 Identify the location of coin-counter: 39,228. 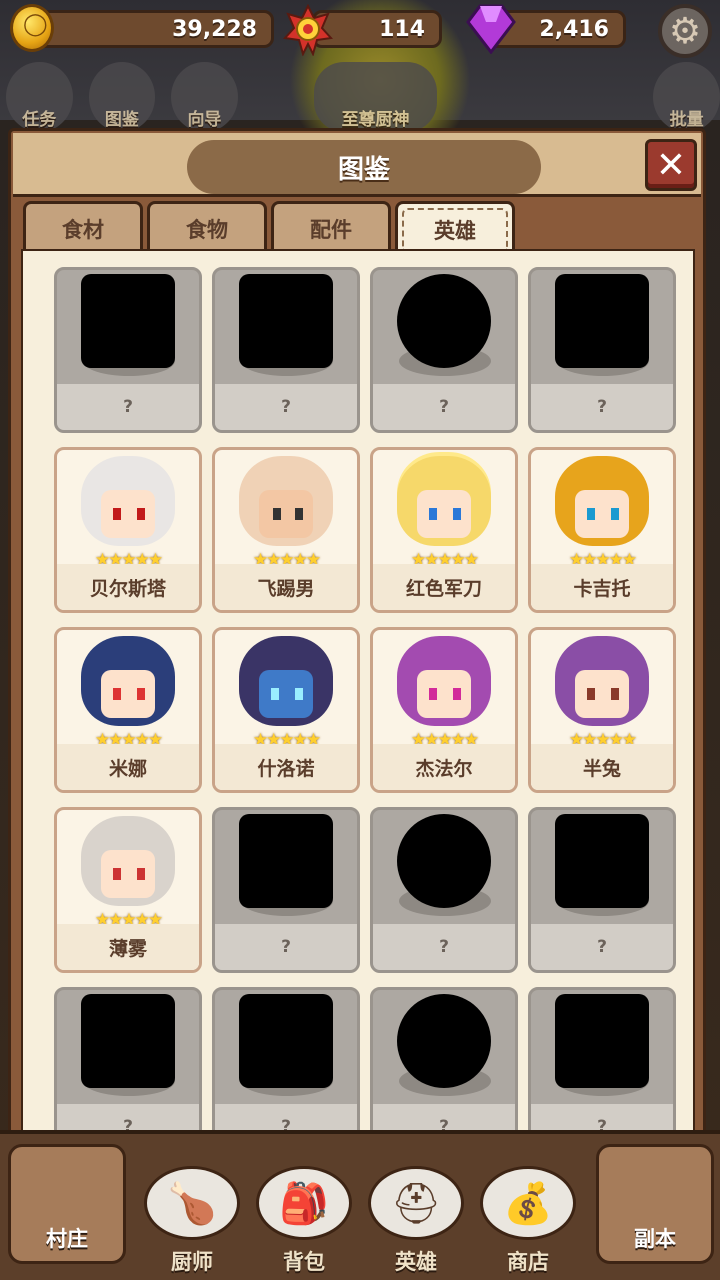
(150, 29).